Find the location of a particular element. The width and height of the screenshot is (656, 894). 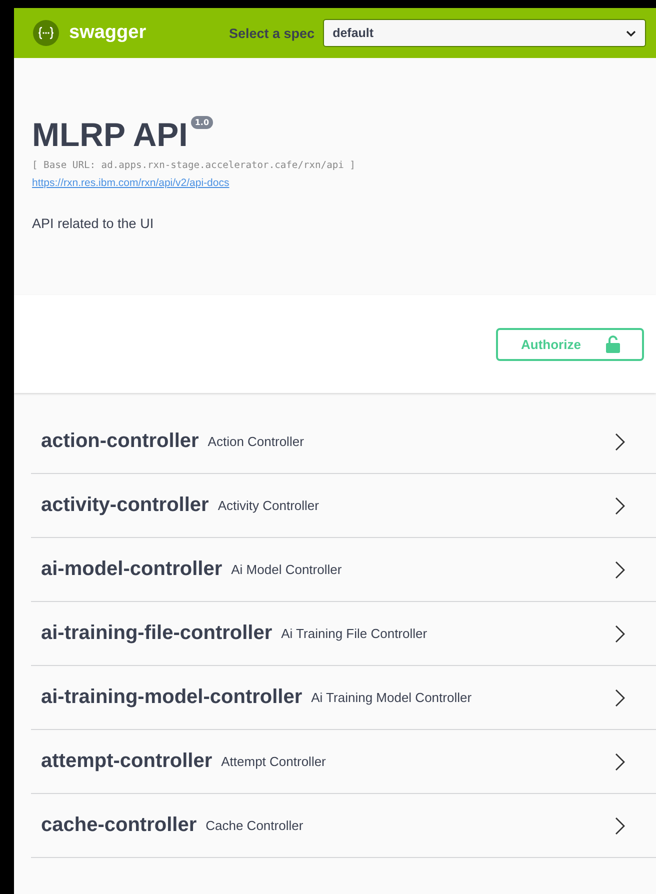

controller-description: Action Controller is located at coordinates (256, 441).